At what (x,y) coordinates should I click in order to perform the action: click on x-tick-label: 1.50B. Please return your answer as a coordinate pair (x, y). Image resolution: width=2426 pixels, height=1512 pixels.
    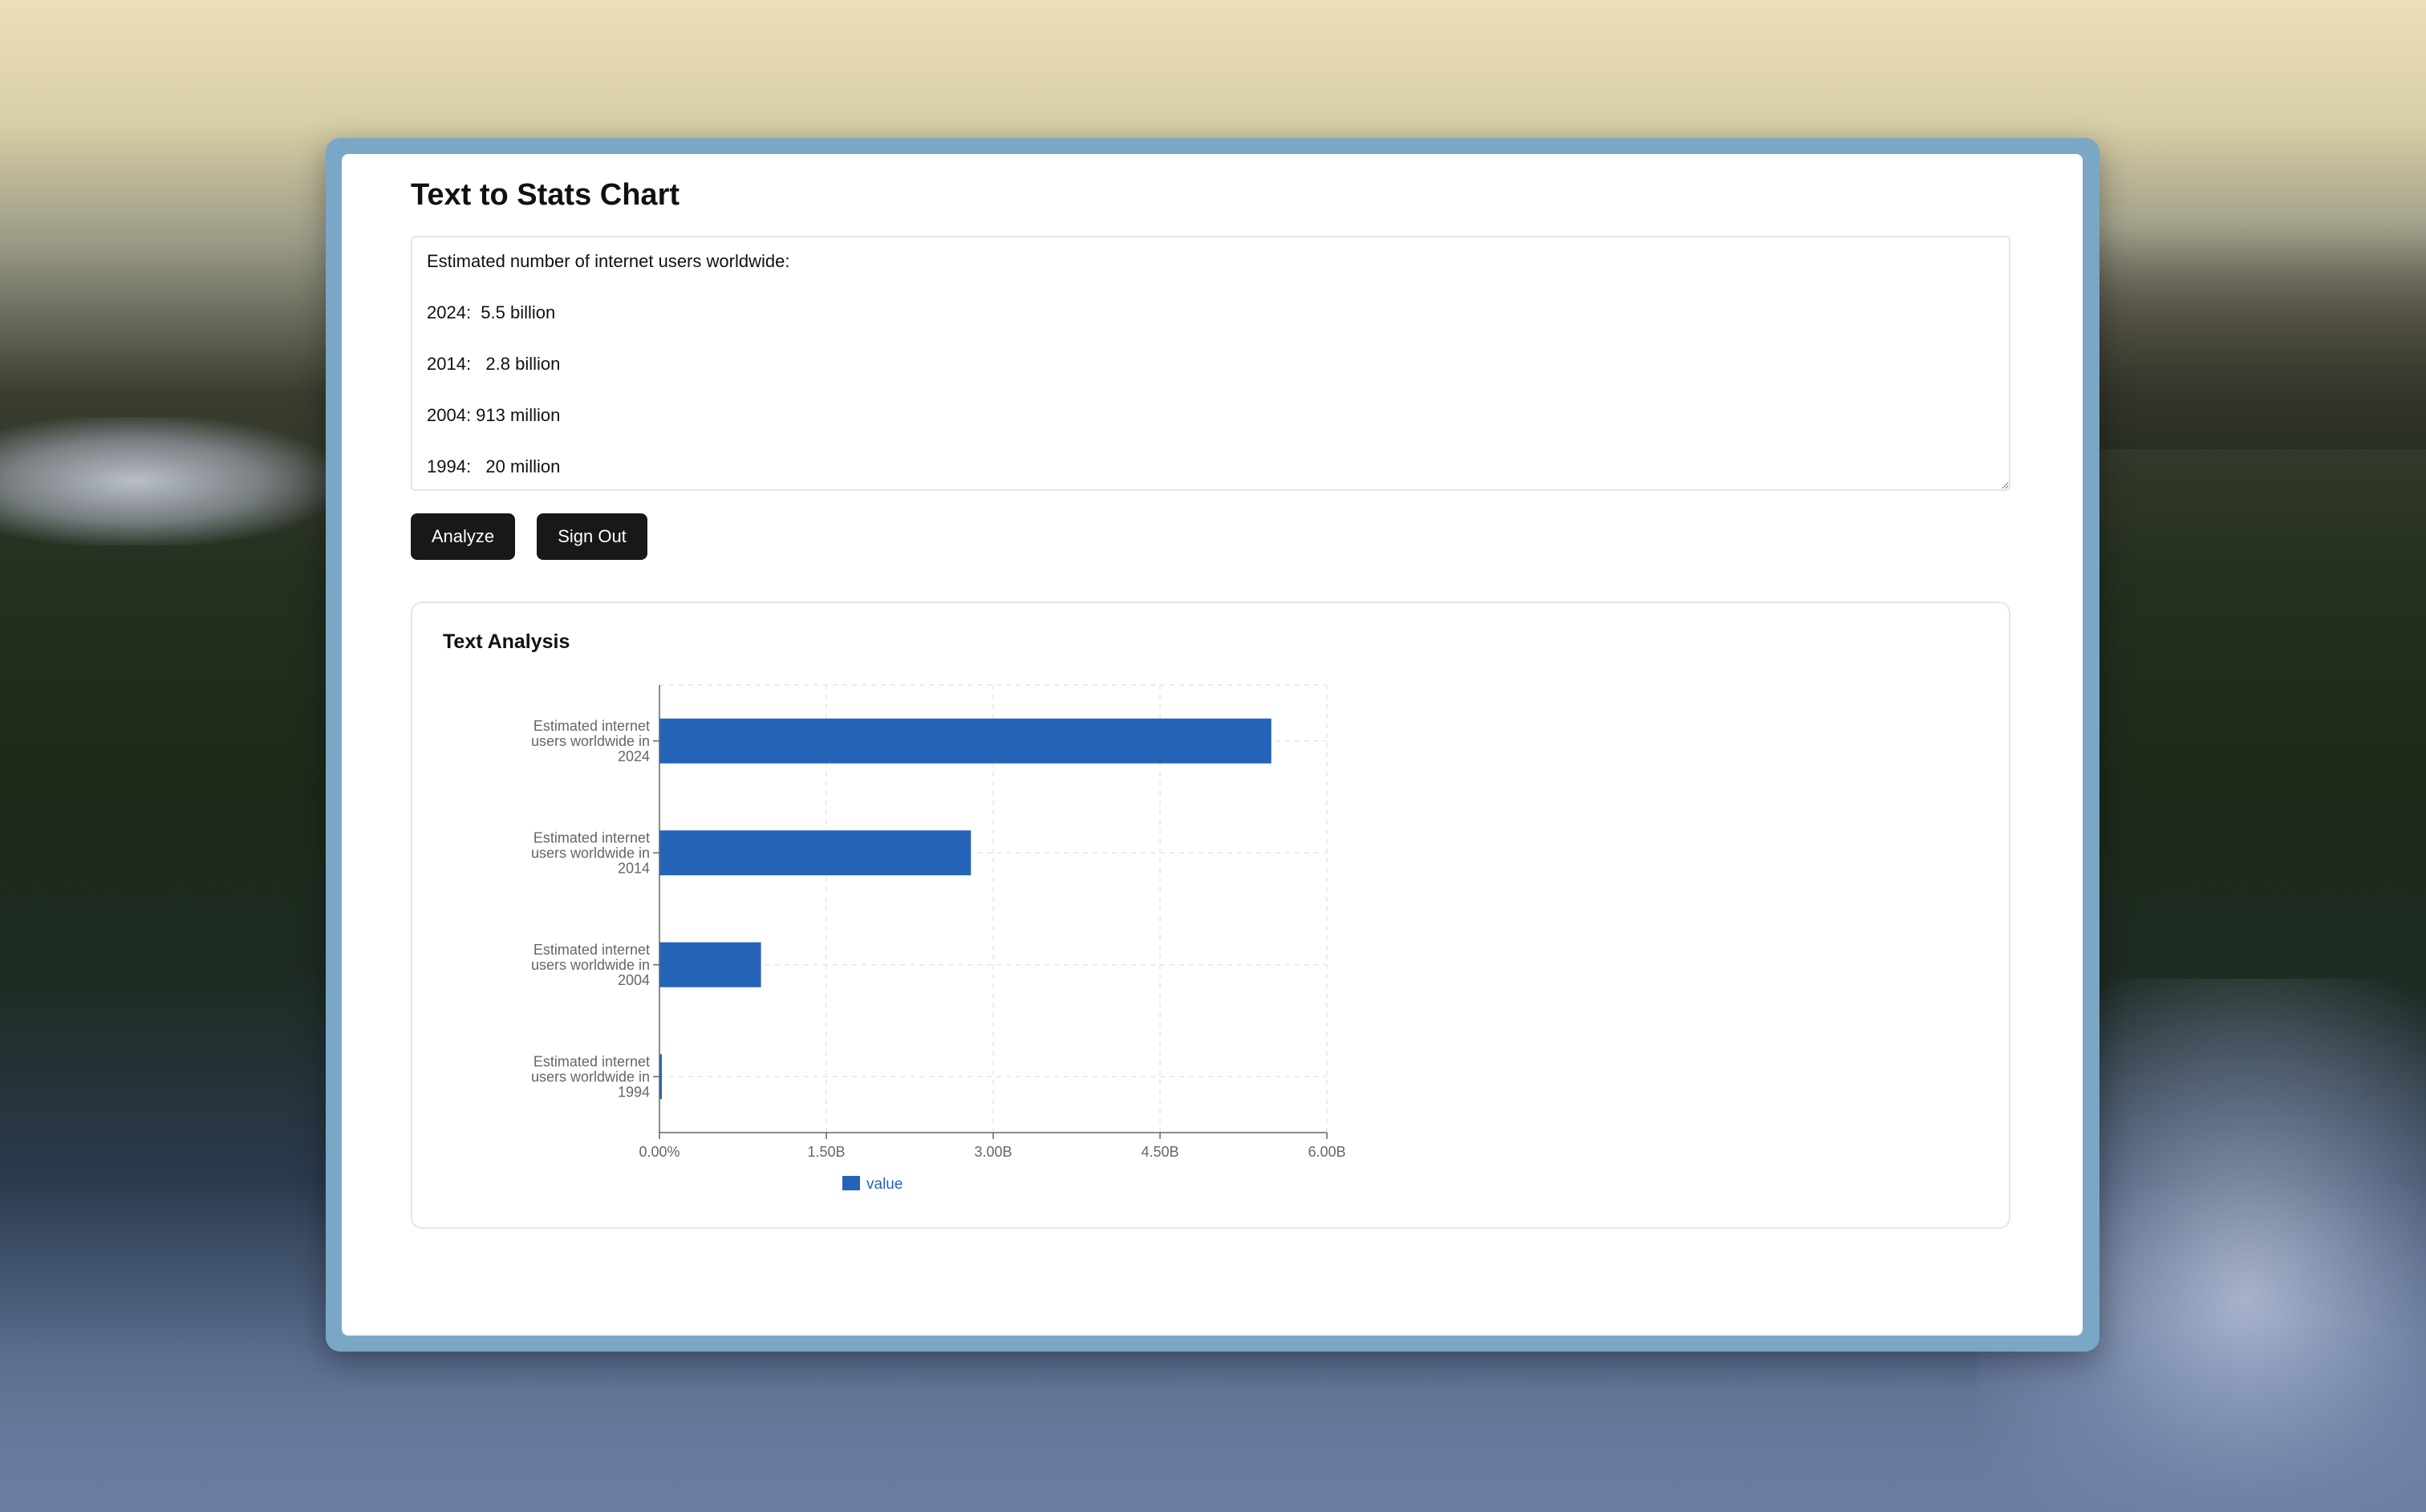
    Looking at the image, I should click on (826, 1152).